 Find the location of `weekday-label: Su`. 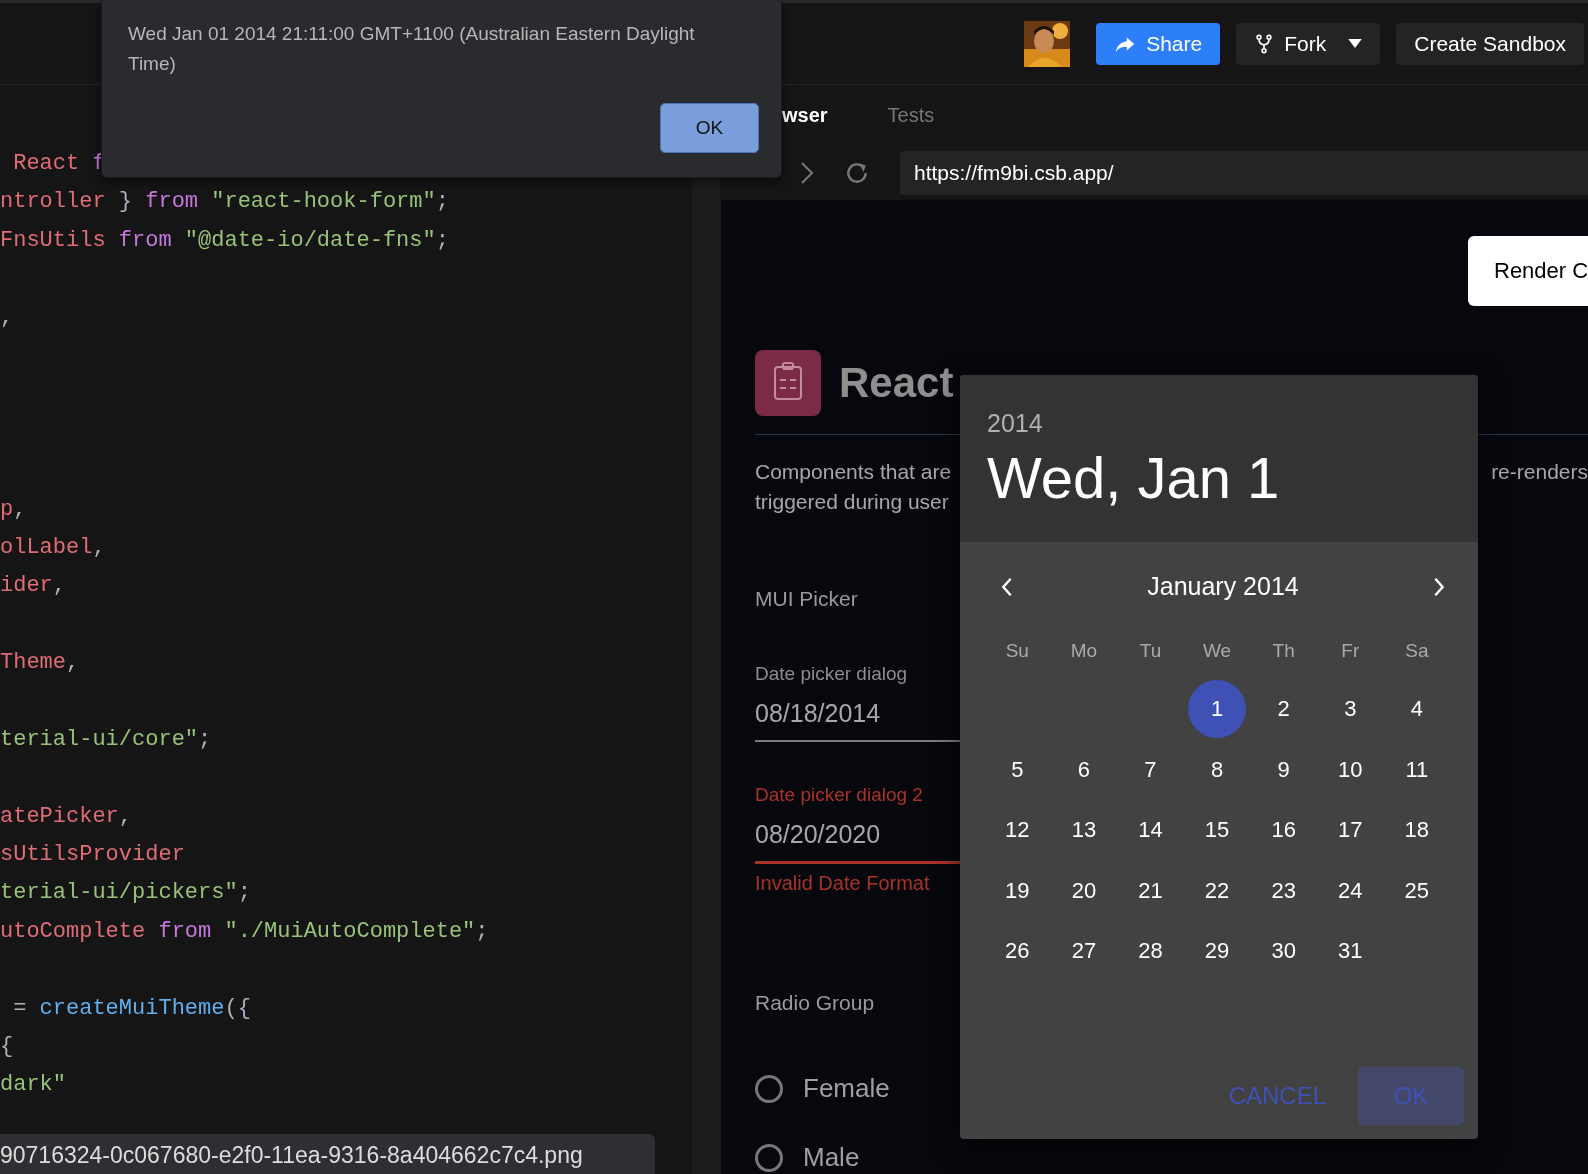

weekday-label: Su is located at coordinates (1017, 651).